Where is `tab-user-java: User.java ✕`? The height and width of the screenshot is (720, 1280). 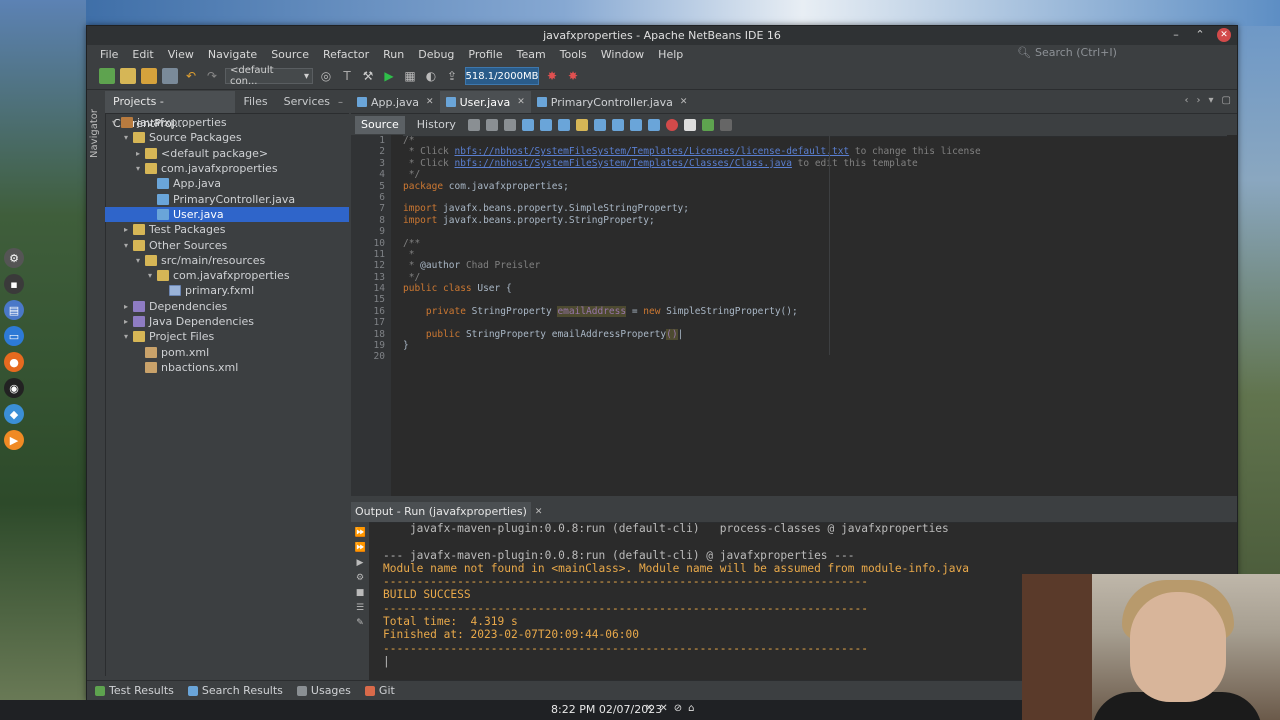
tab-user-java: User.java ✕ is located at coordinates (485, 102).